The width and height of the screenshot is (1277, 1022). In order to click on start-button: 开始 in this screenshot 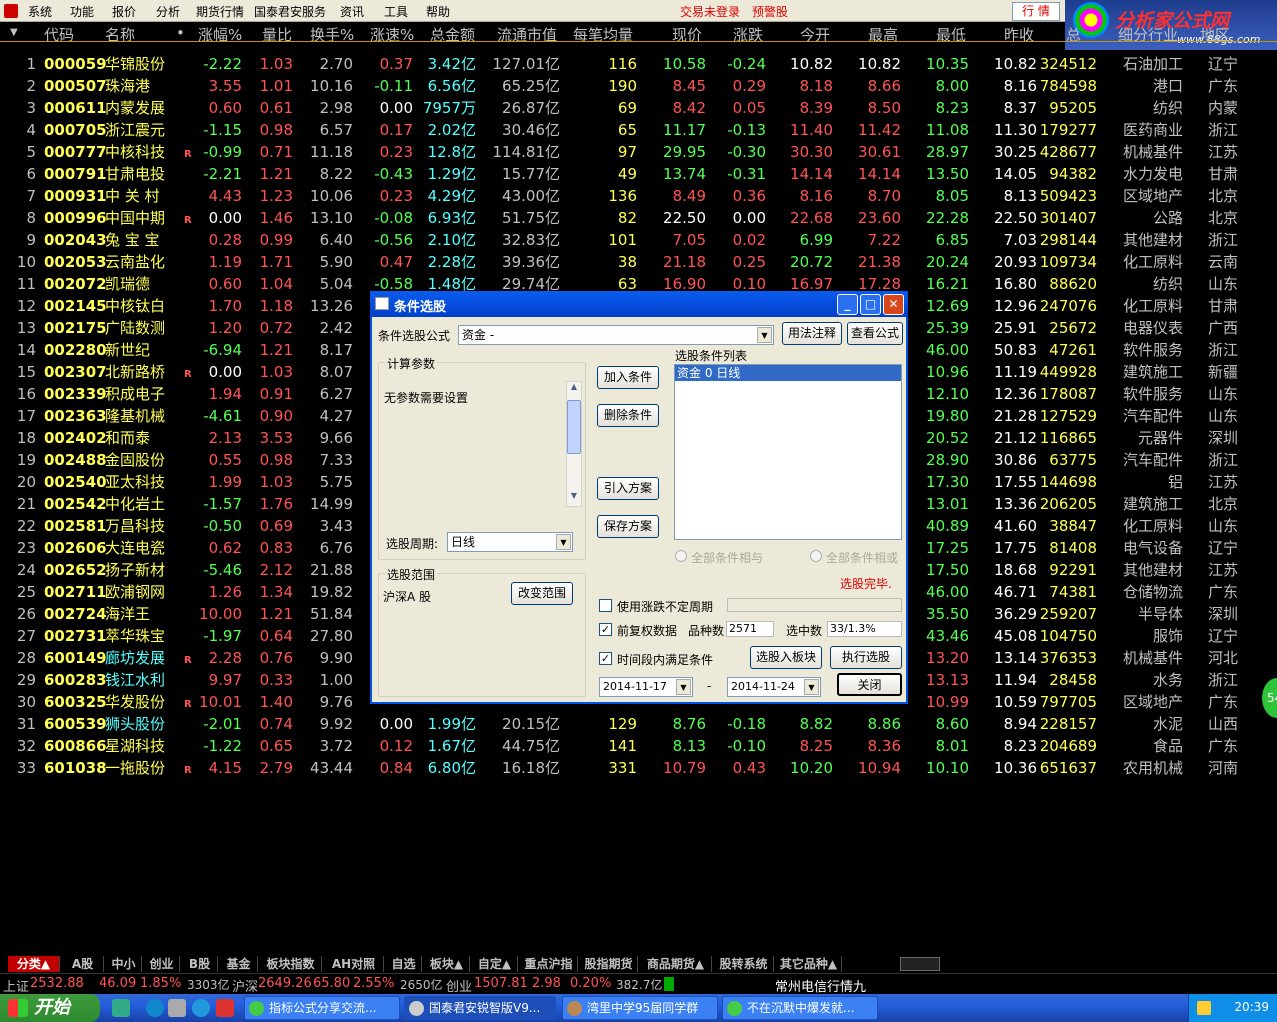, I will do `click(50, 1008)`.